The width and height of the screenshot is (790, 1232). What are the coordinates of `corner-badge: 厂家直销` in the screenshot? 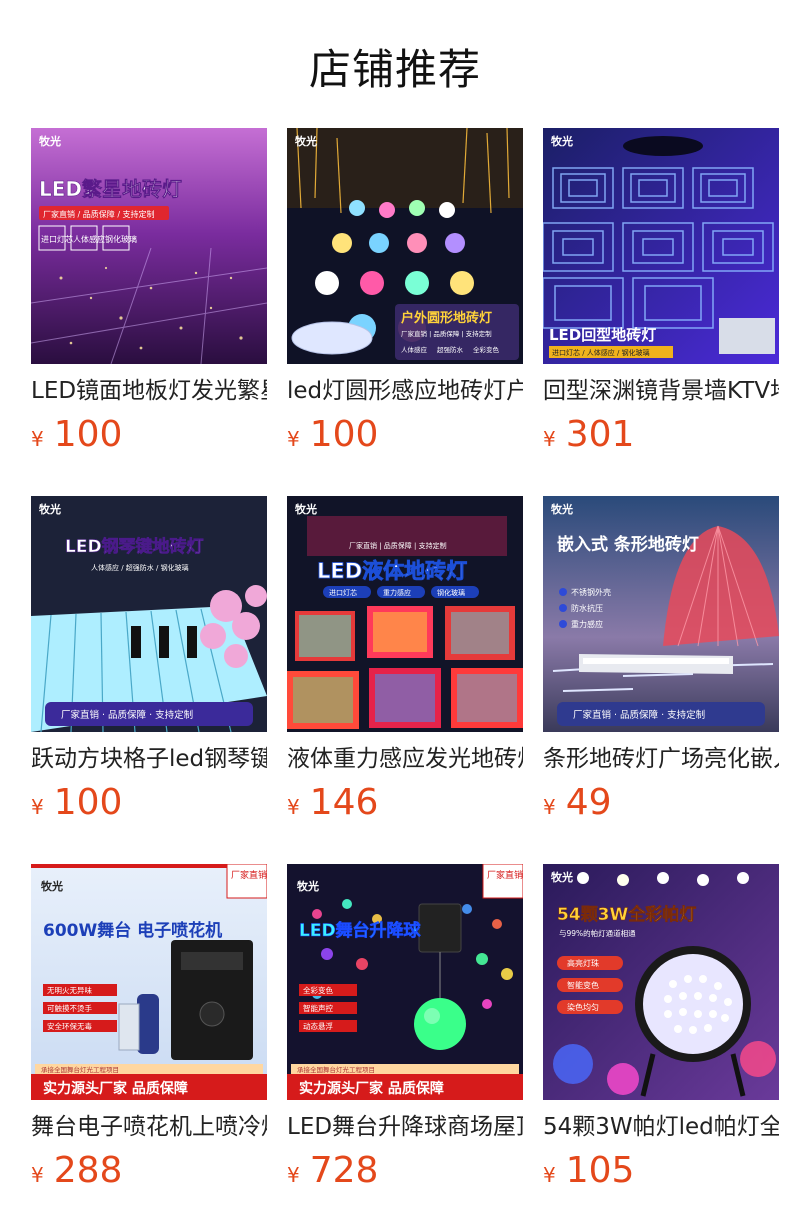 It's located at (505, 875).